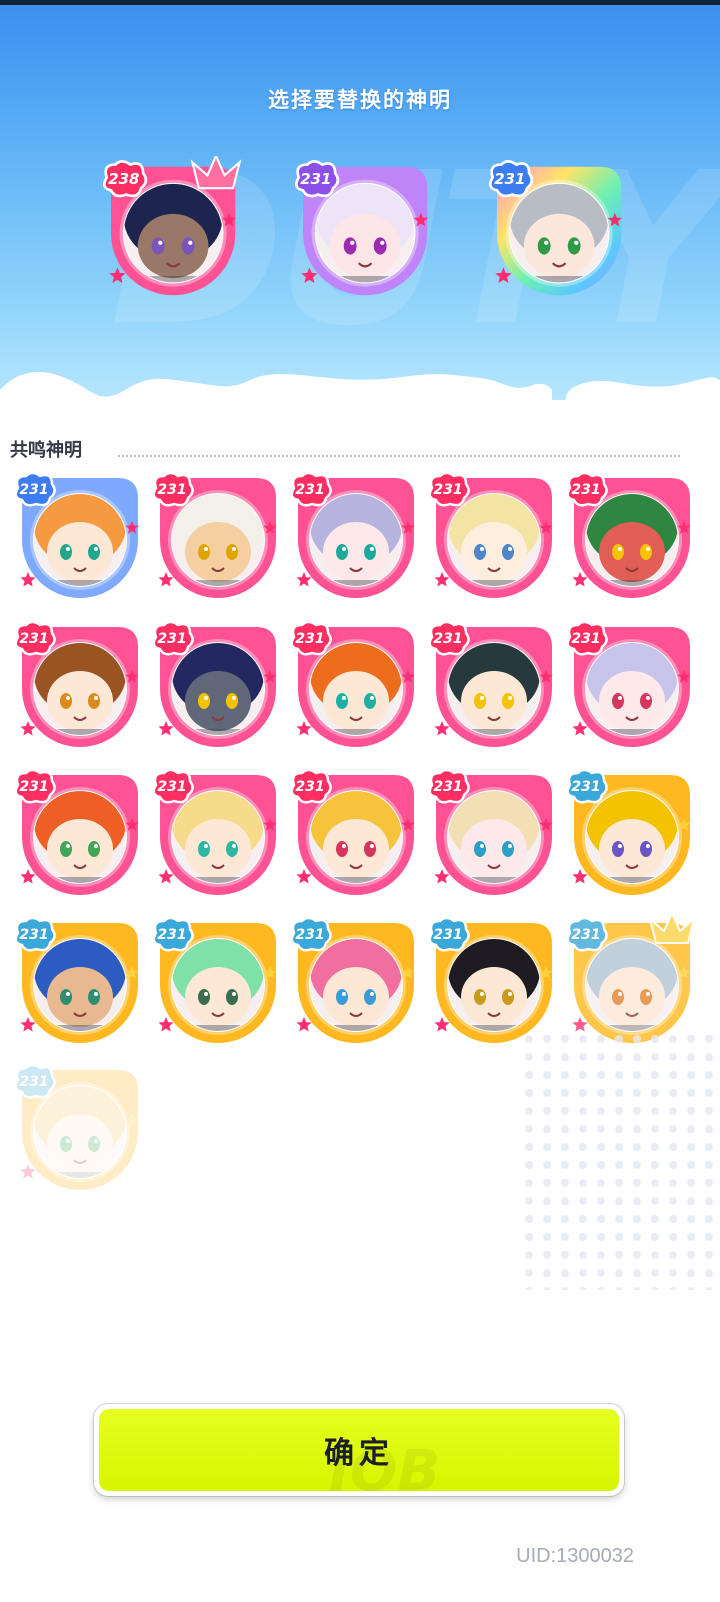 This screenshot has height=1602, width=720. What do you see at coordinates (399, 456) in the screenshot?
I see `section-divider` at bounding box center [399, 456].